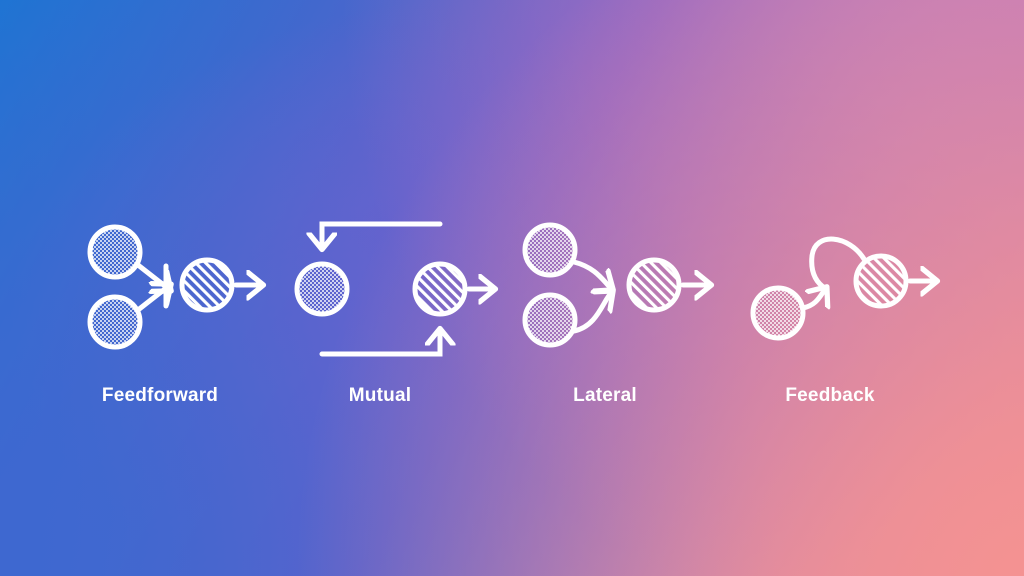  What do you see at coordinates (591, 313) in the screenshot?
I see `edge-bottom-curve-to-target` at bounding box center [591, 313].